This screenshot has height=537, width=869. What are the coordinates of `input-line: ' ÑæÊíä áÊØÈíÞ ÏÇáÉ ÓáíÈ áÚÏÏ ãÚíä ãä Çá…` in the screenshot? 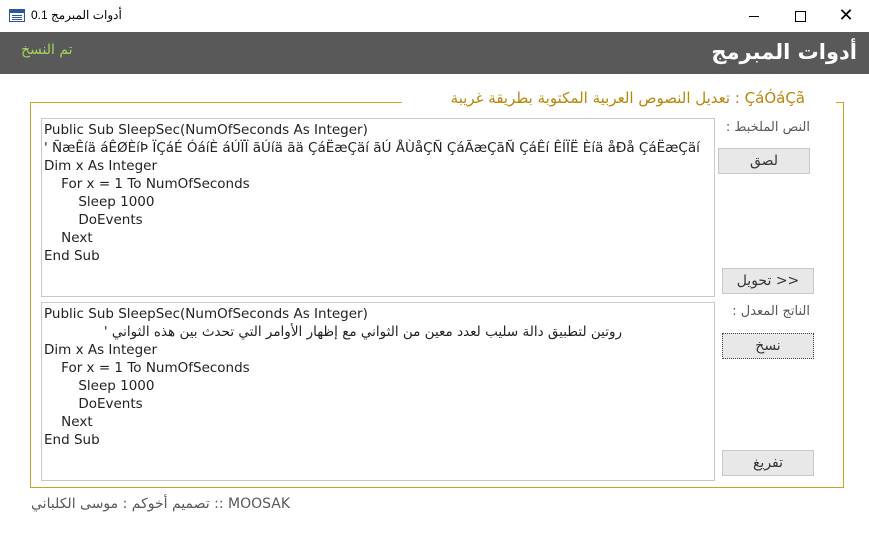 It's located at (372, 148).